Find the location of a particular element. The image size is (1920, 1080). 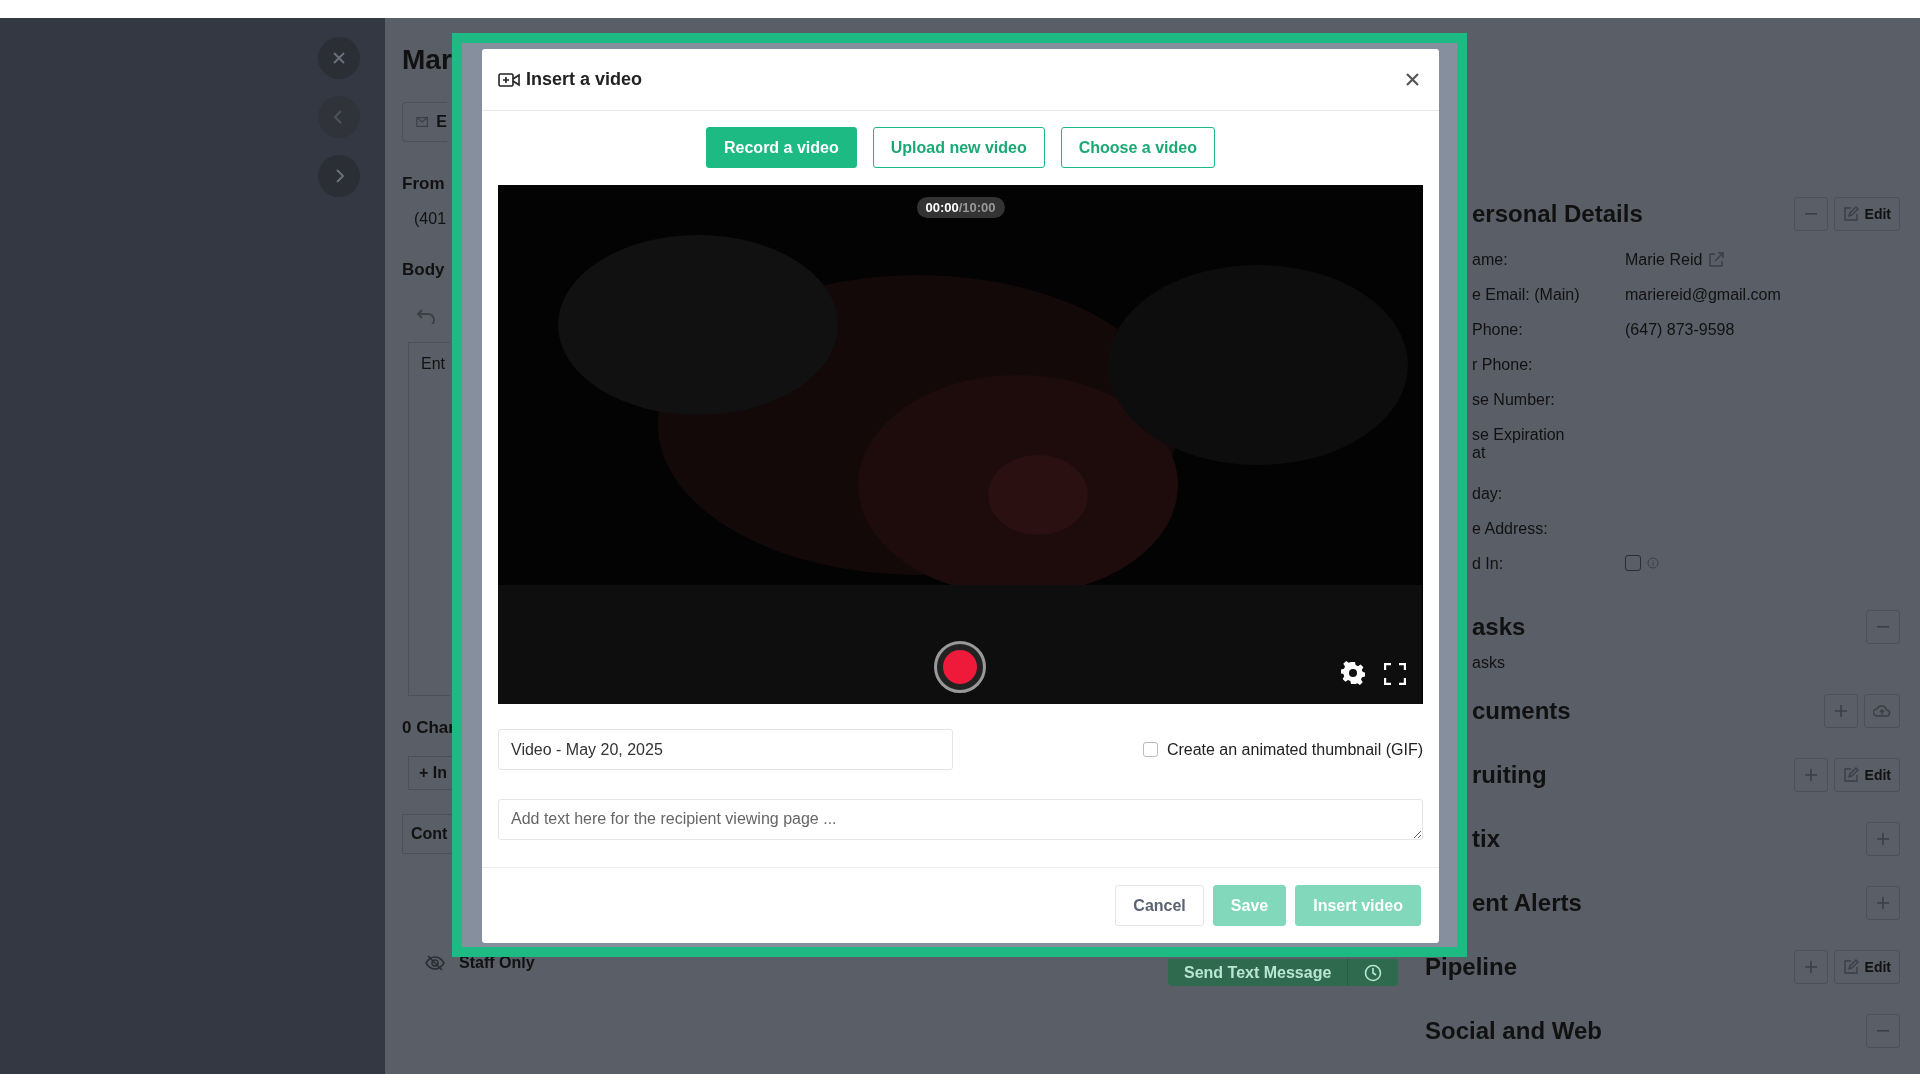

cloud-upload-icon is located at coordinates (1882, 711).